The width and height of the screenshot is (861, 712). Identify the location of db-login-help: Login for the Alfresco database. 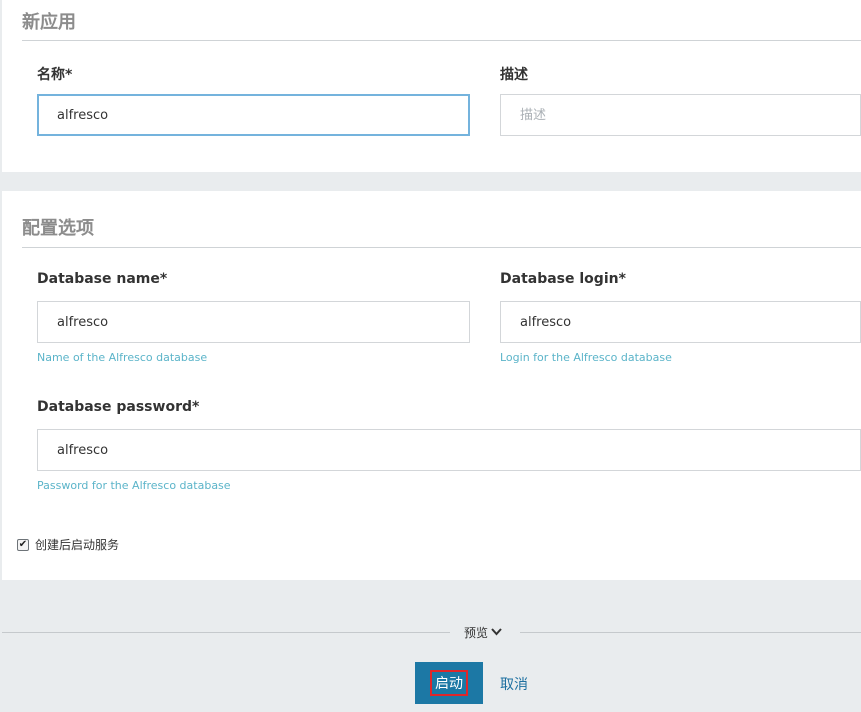
(586, 357).